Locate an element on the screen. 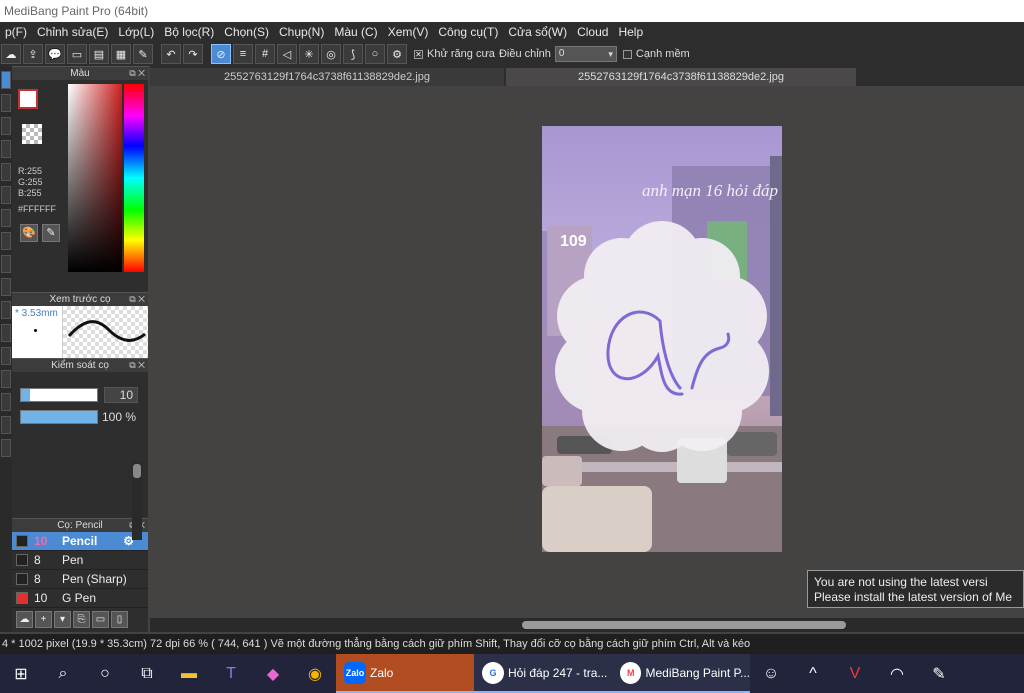 The width and height of the screenshot is (1024, 693). artwork-canvas: 109 anh mạn 16 hỏi đáp 247 is located at coordinates (662, 339).